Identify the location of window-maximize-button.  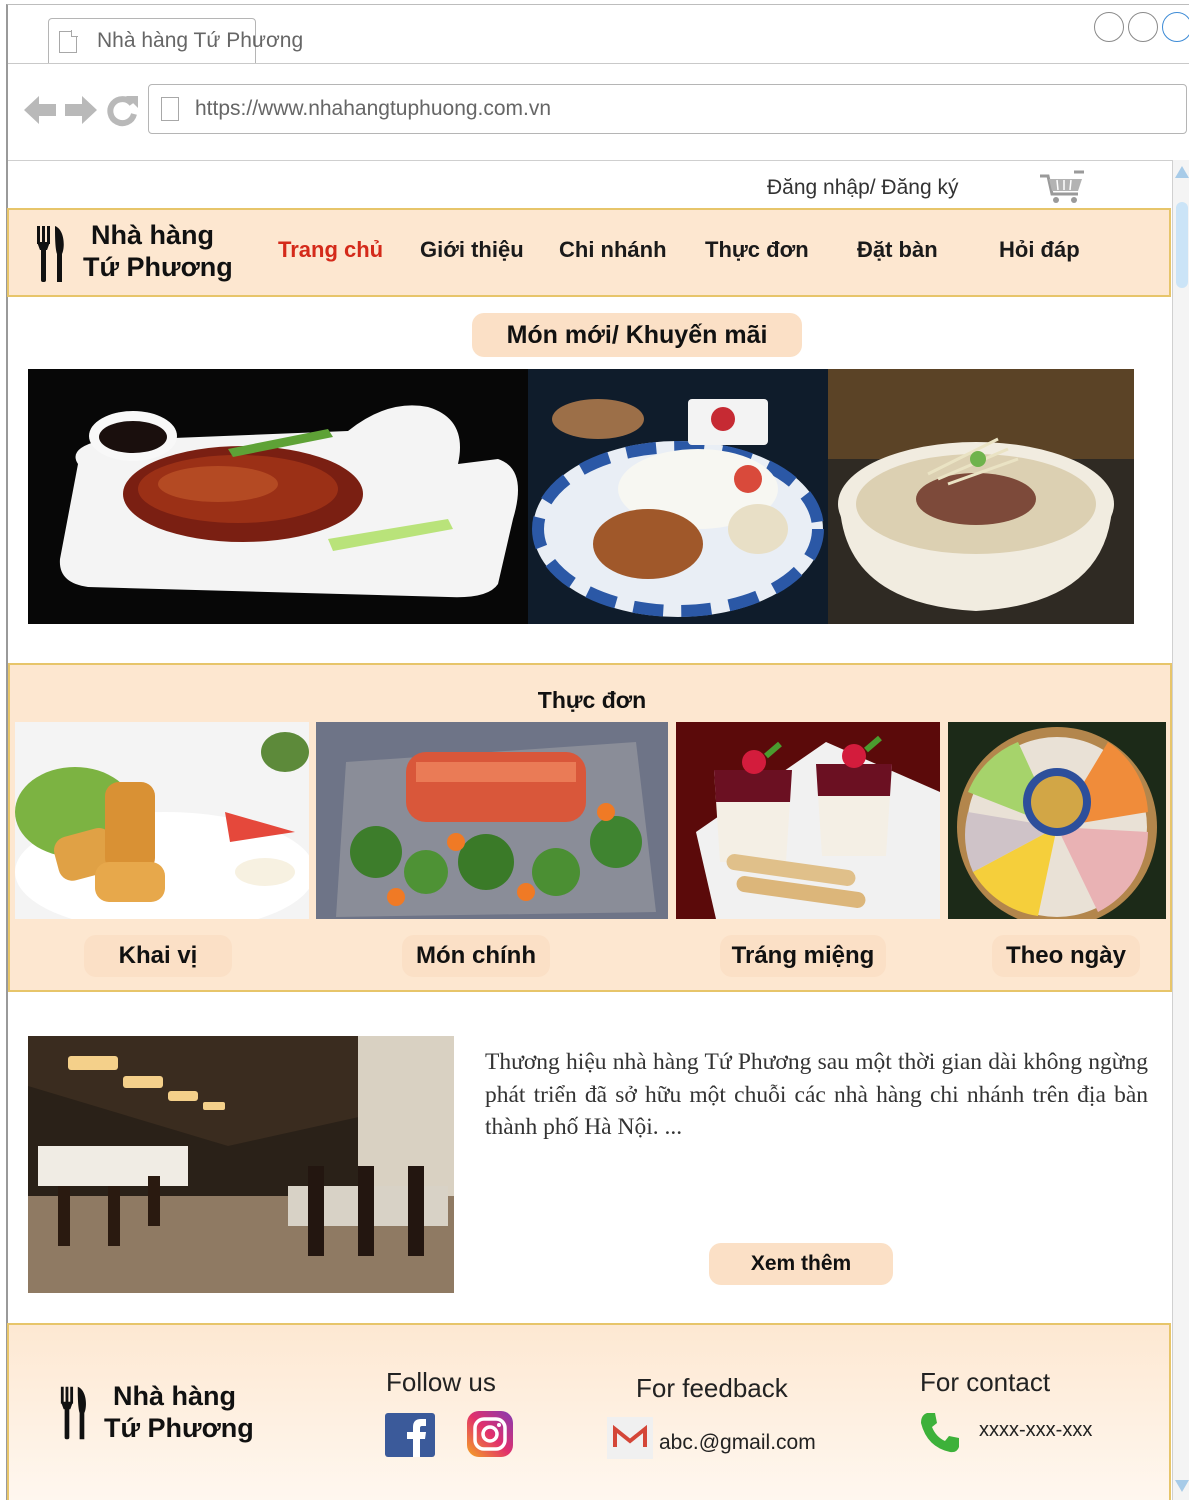
(1143, 27).